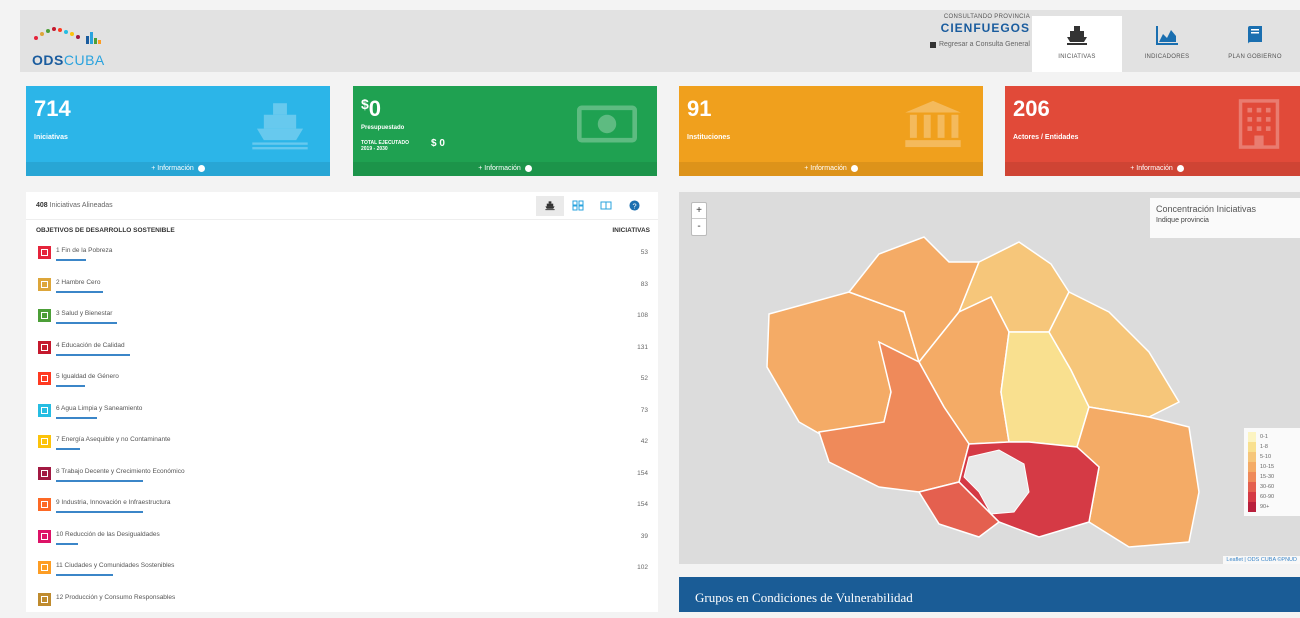 The height and width of the screenshot is (618, 1300). I want to click on table-icon, so click(606, 205).